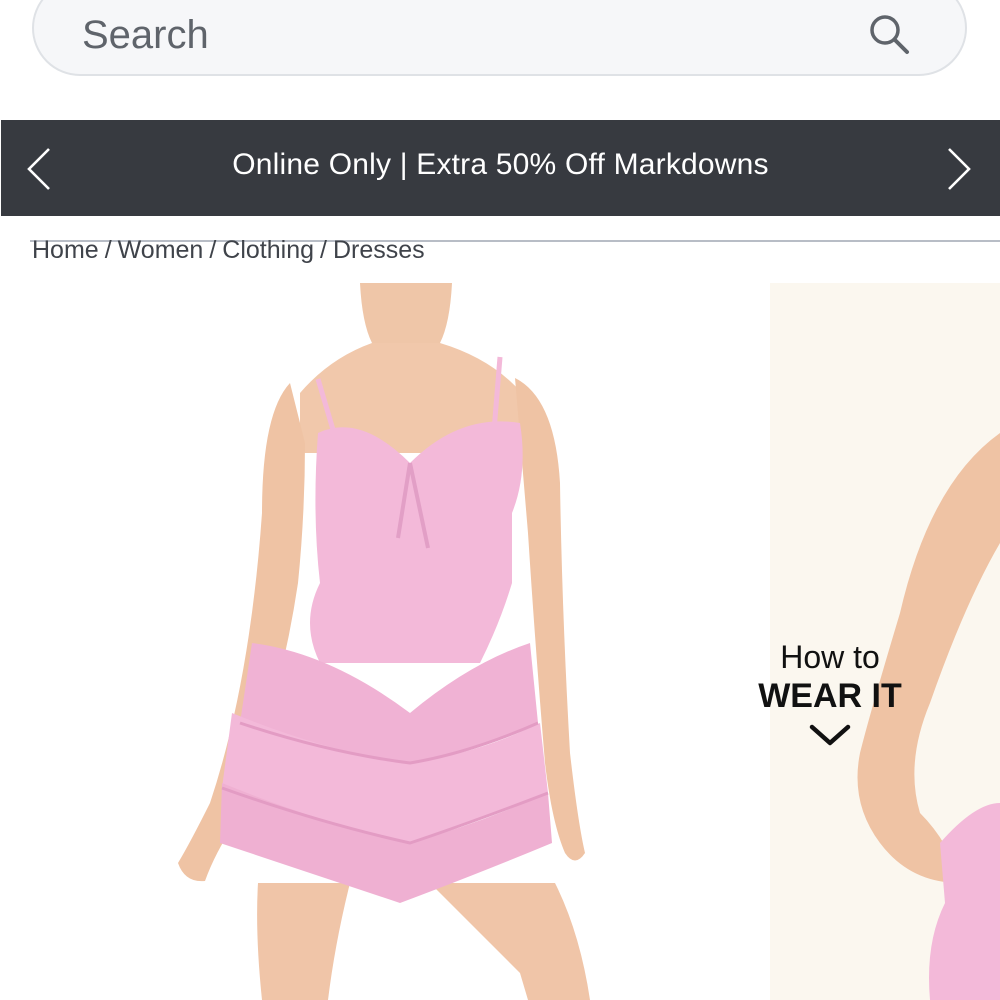  I want to click on model-left-leg, so click(303, 941).